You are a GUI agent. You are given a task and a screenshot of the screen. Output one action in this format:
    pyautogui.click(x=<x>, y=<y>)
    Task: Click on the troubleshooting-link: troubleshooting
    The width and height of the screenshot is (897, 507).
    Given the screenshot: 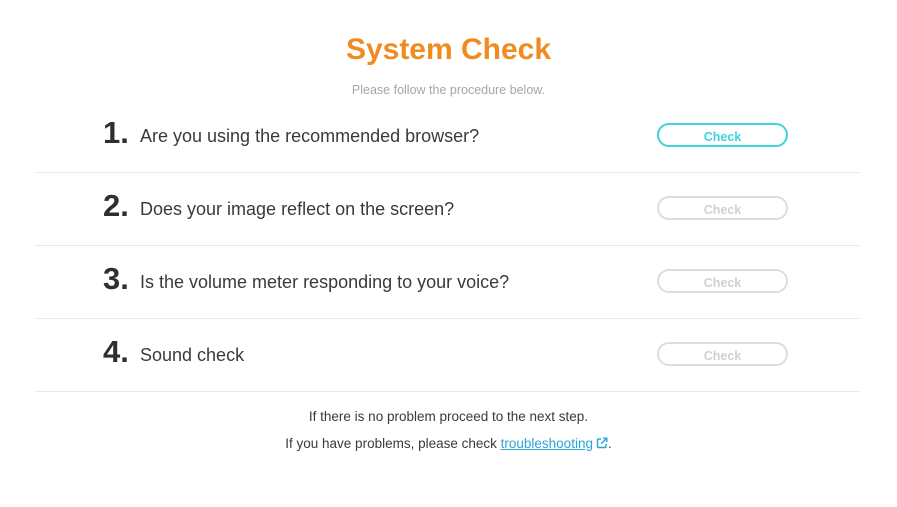 What is the action you would take?
    pyautogui.click(x=554, y=443)
    